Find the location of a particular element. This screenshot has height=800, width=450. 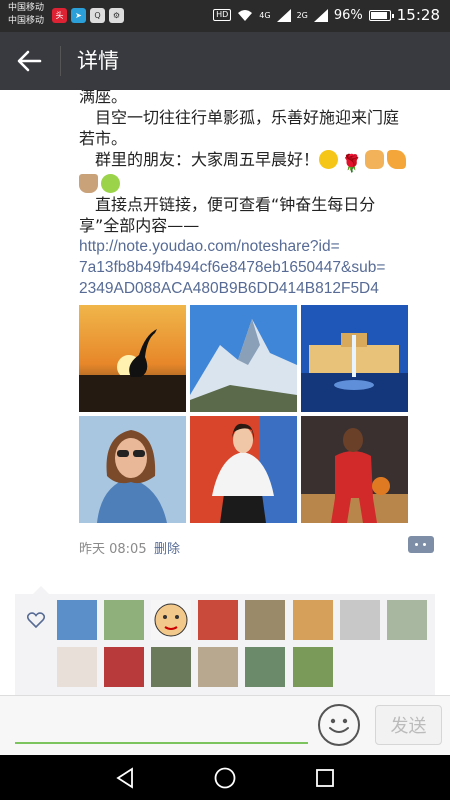

search-app-icon: Q is located at coordinates (97, 15).